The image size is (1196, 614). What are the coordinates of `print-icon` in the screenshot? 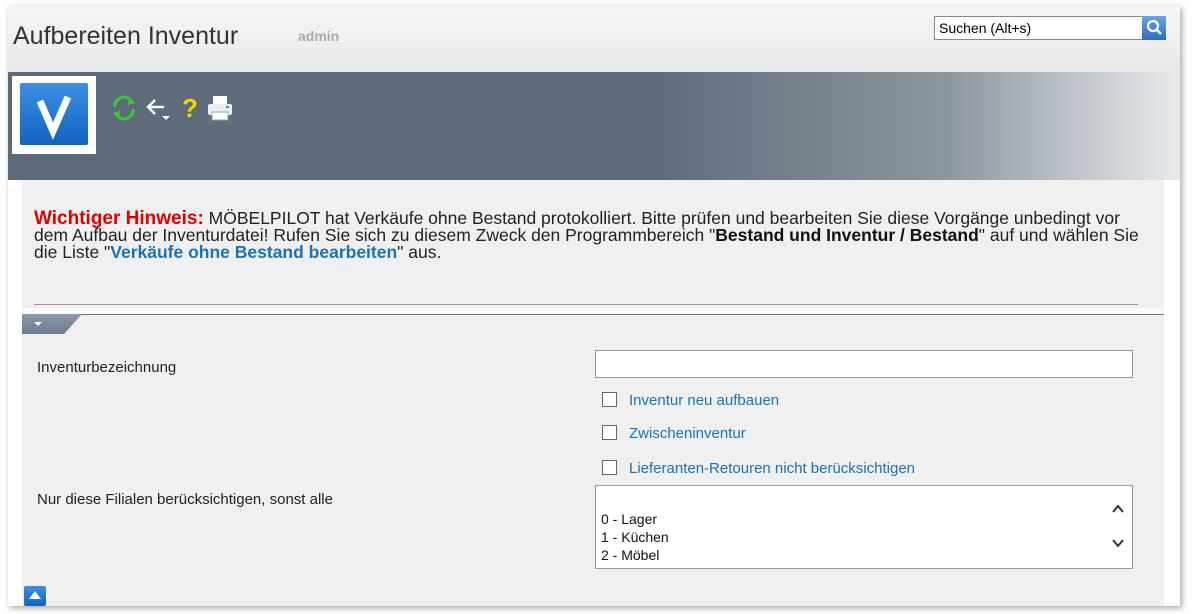 It's located at (220, 108).